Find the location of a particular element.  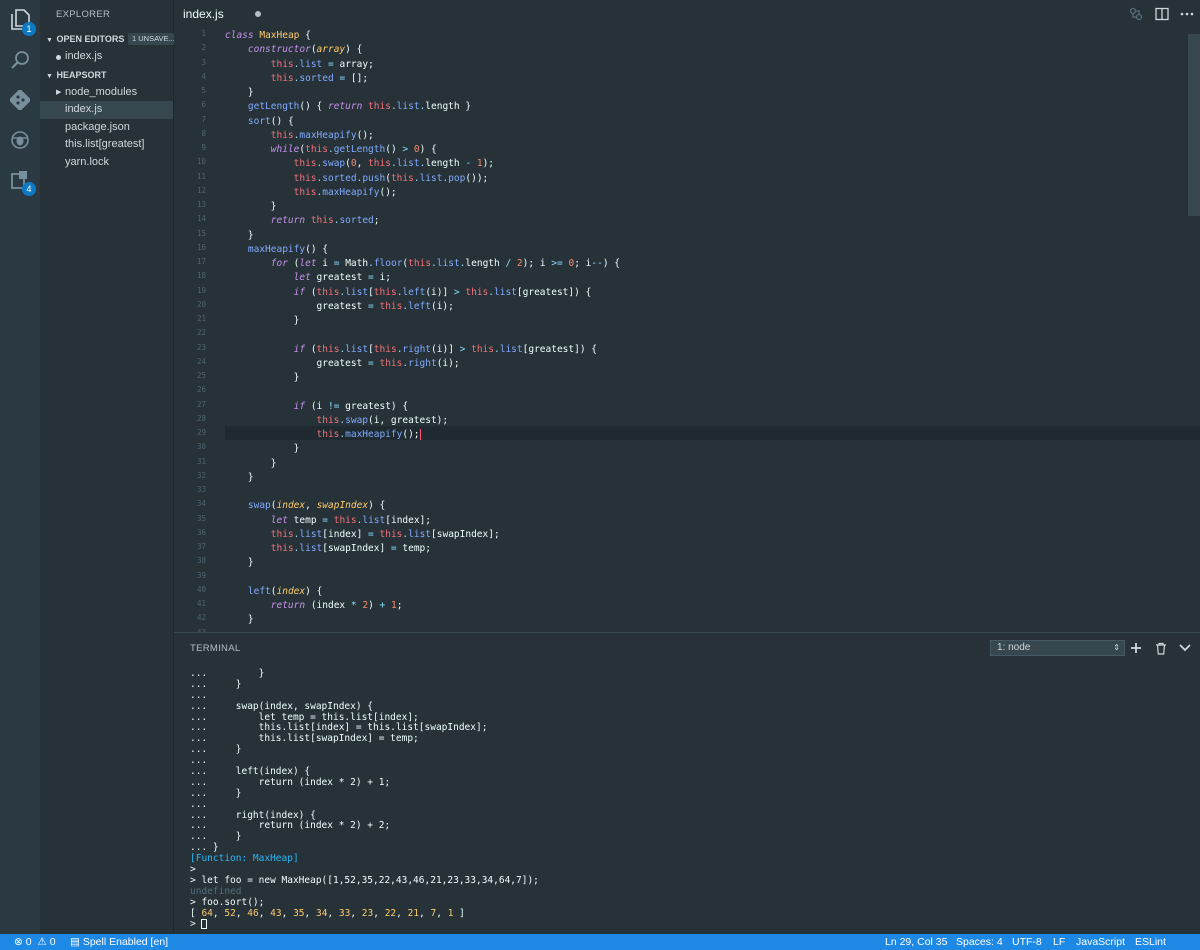

code-line: let temp = this.list[index]; is located at coordinates (328, 521).